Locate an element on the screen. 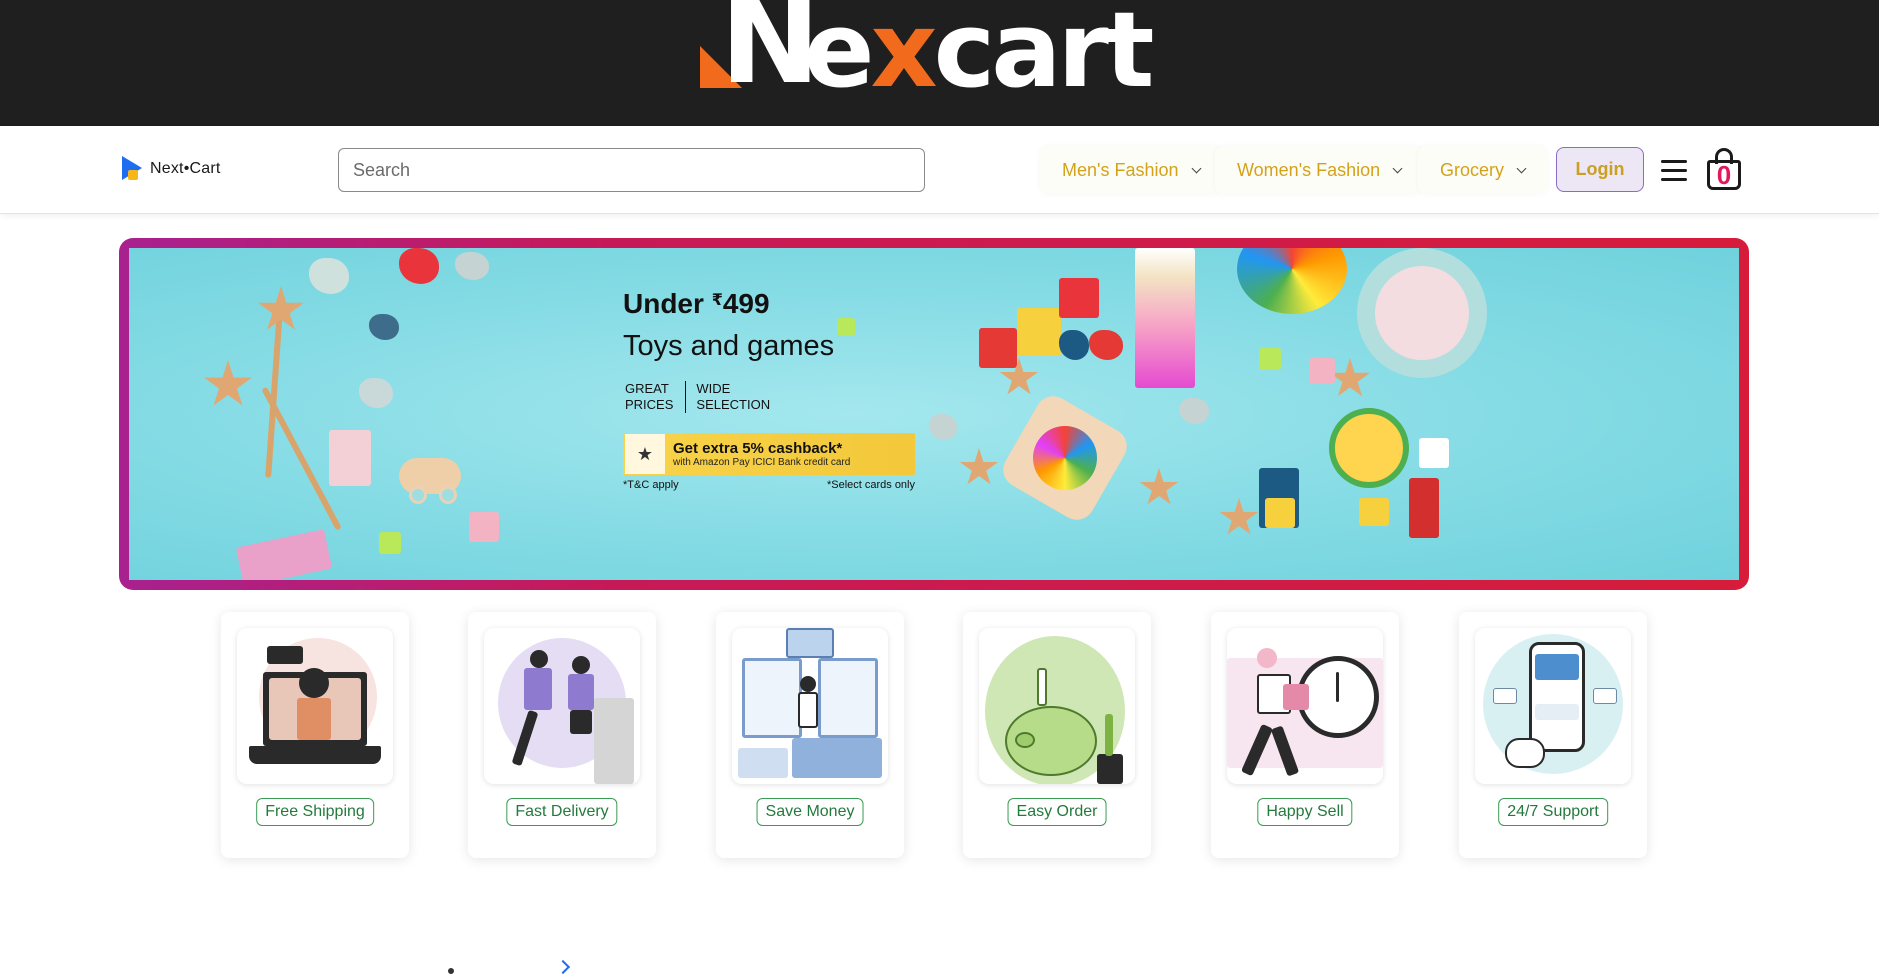 The image size is (1879, 974). shopping-bag-icon: 0 is located at coordinates (1724, 170).